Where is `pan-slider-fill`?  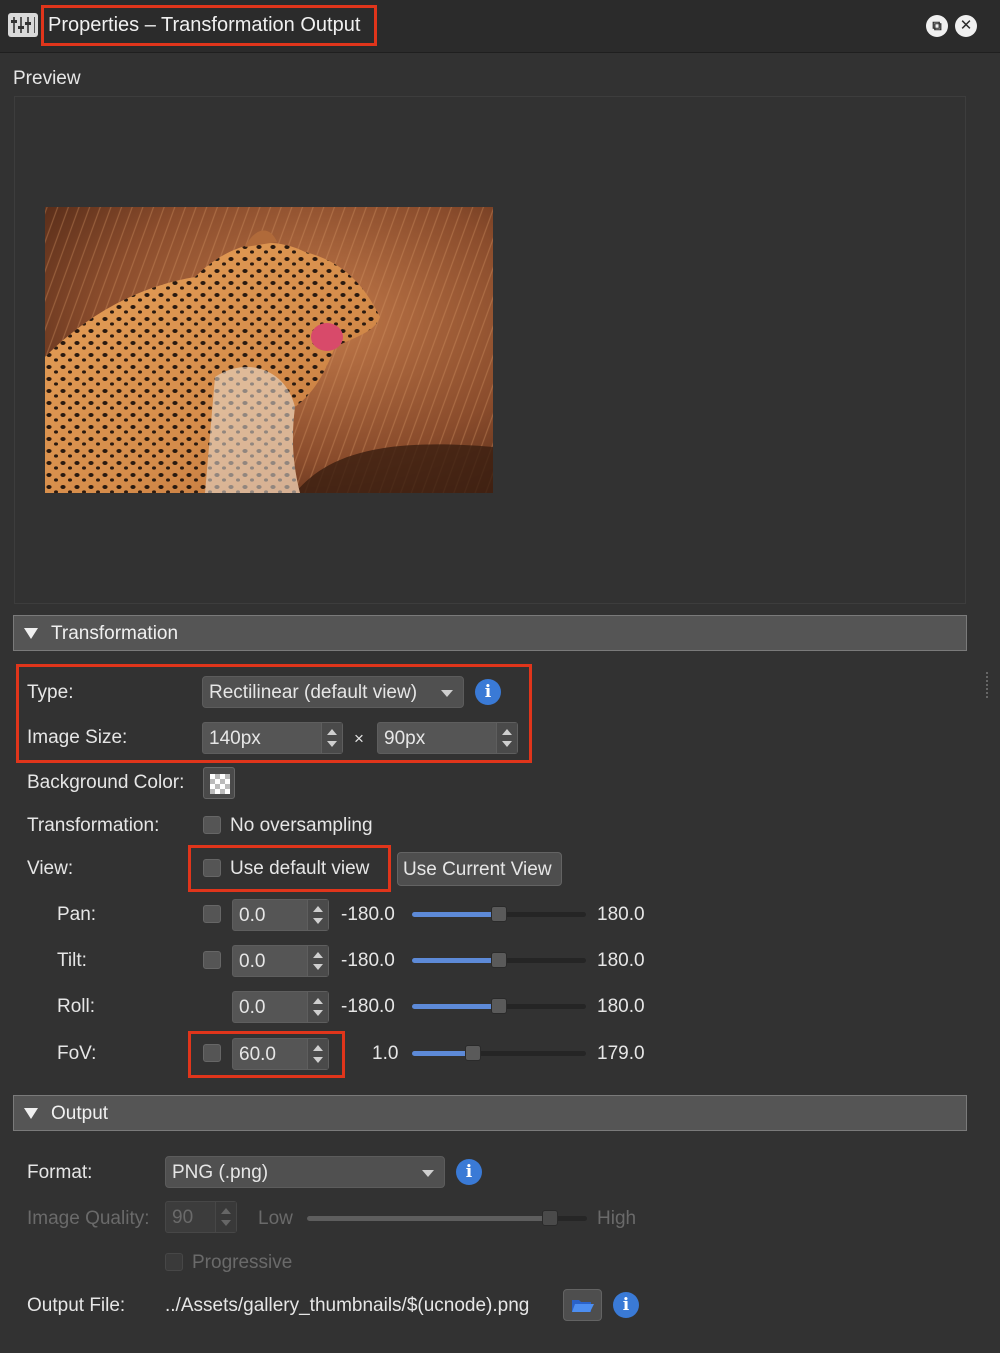 pan-slider-fill is located at coordinates (455, 914).